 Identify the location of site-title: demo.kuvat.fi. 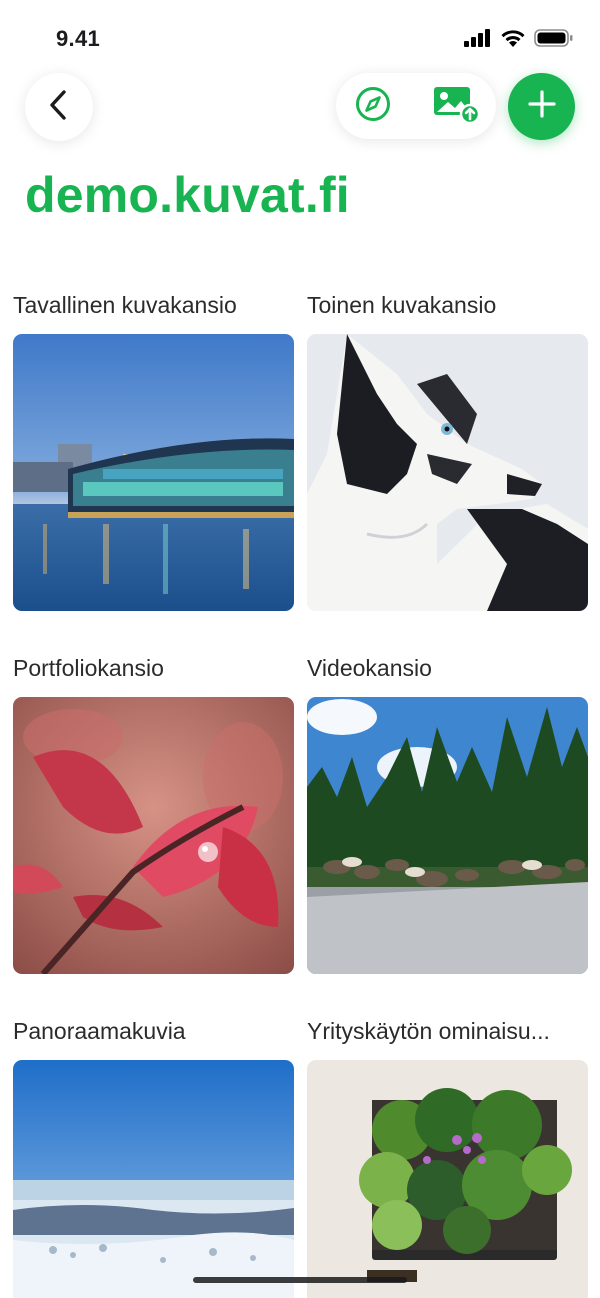
(187, 195).